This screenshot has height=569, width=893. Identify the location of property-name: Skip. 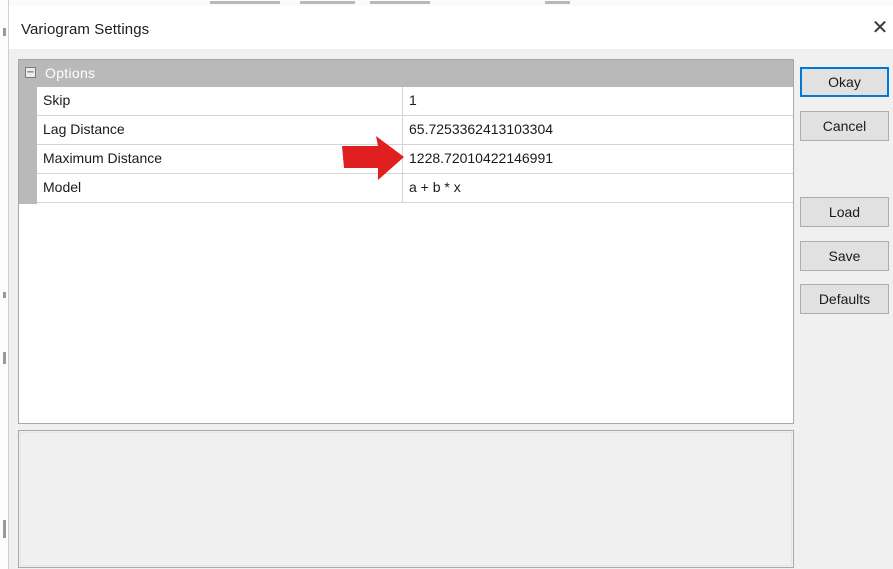
(57, 100).